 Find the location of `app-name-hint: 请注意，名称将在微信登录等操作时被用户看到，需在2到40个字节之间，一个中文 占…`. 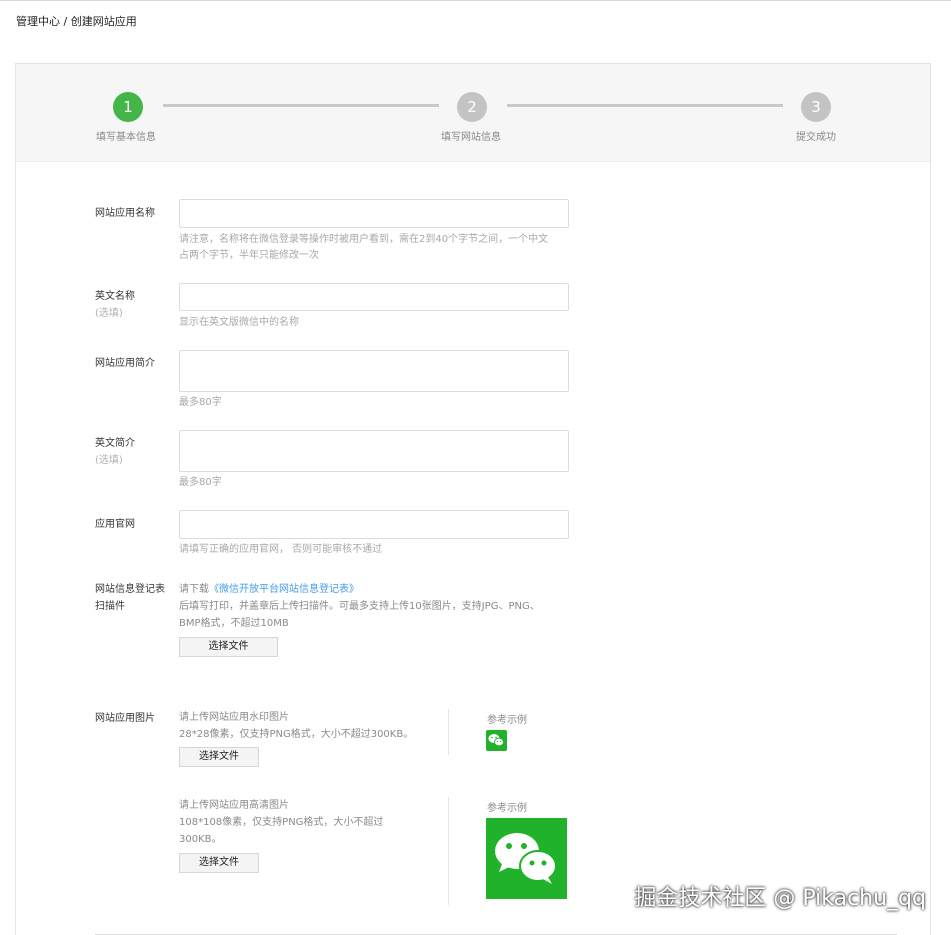

app-name-hint: 请注意，名称将在微信登录等操作时被用户看到，需在2到40个字节之间，一个中文 占… is located at coordinates (364, 247).